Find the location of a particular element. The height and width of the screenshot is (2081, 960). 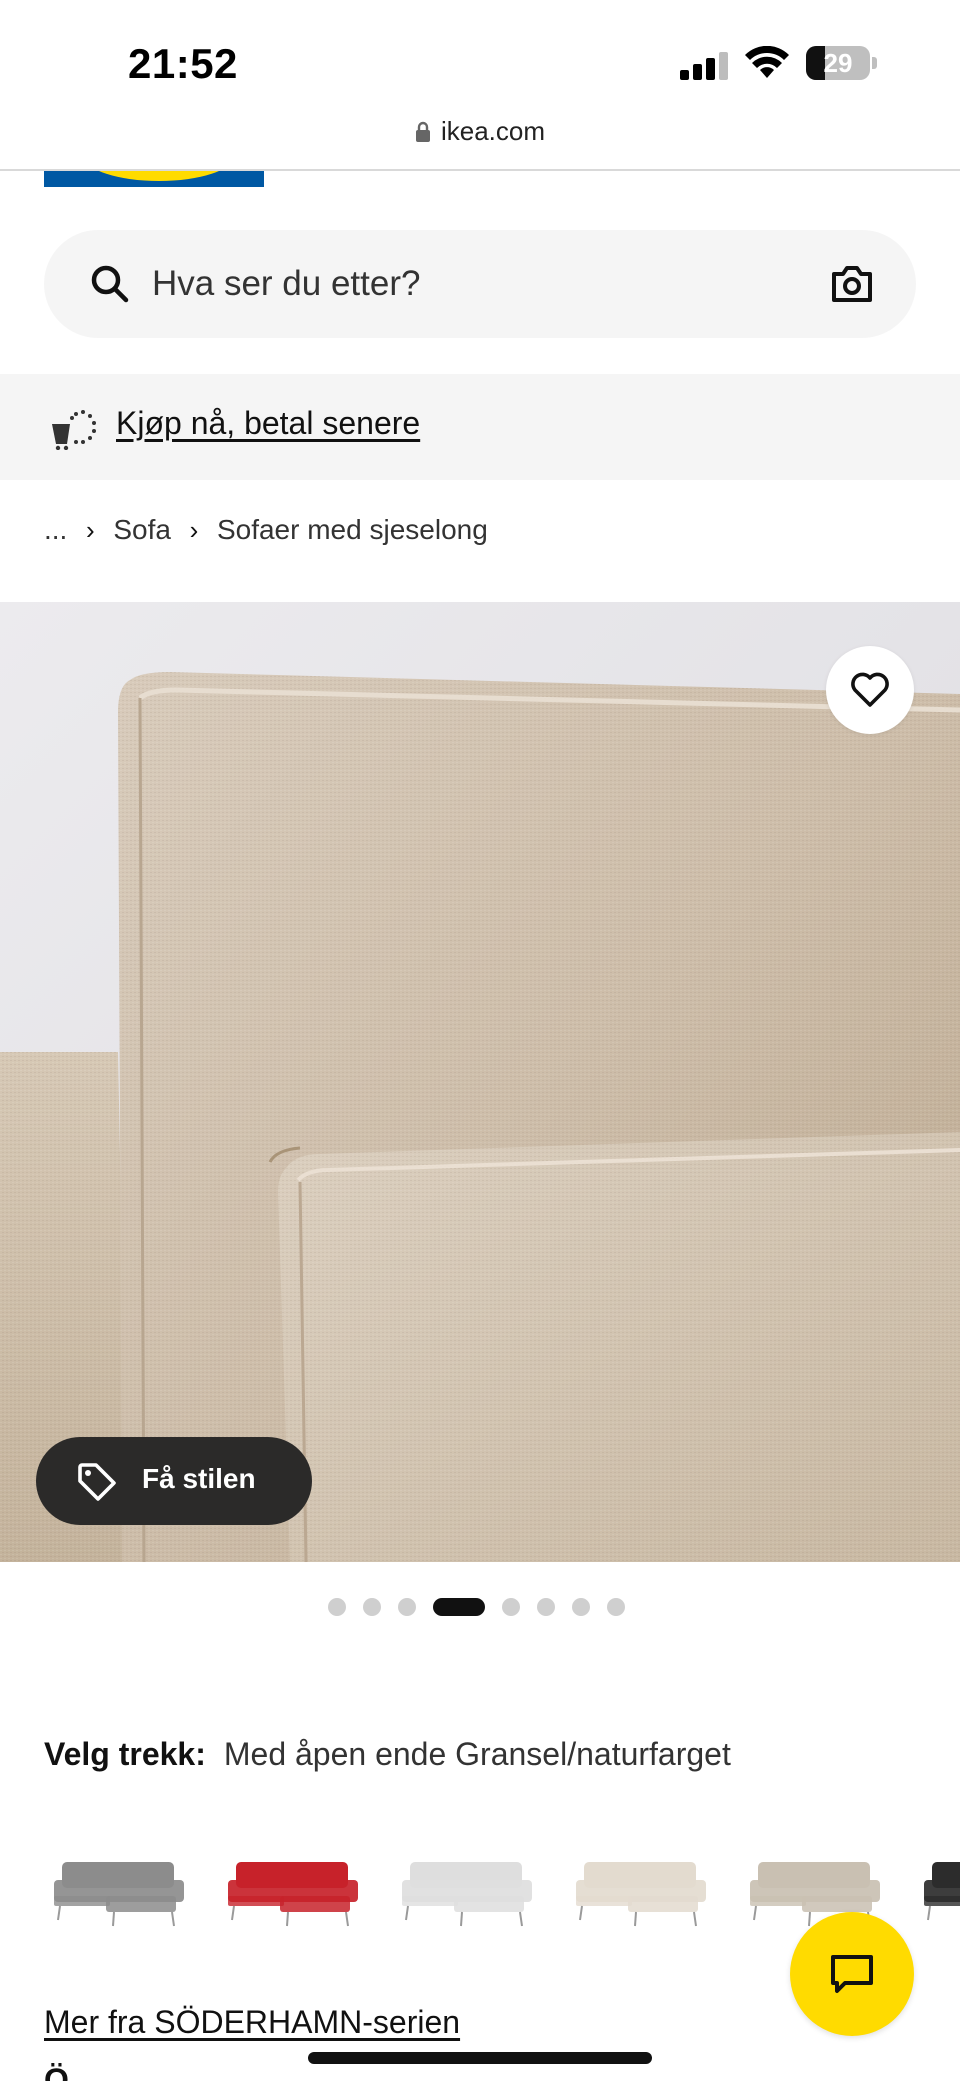

battery-icon: 29 is located at coordinates (841, 63).